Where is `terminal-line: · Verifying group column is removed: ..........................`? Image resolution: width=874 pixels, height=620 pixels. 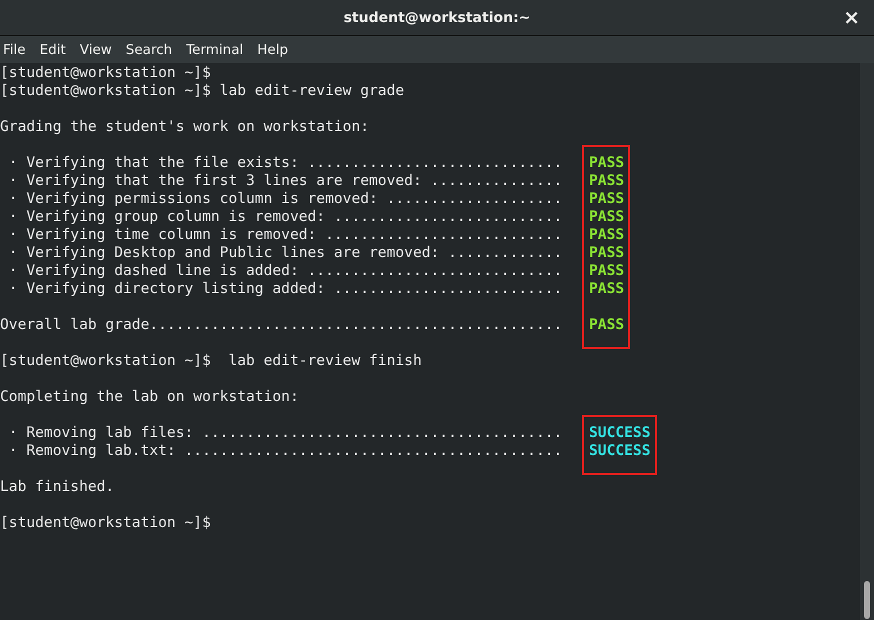
terminal-line: · Verifying group column is removed: .......................... is located at coordinates (285, 216).